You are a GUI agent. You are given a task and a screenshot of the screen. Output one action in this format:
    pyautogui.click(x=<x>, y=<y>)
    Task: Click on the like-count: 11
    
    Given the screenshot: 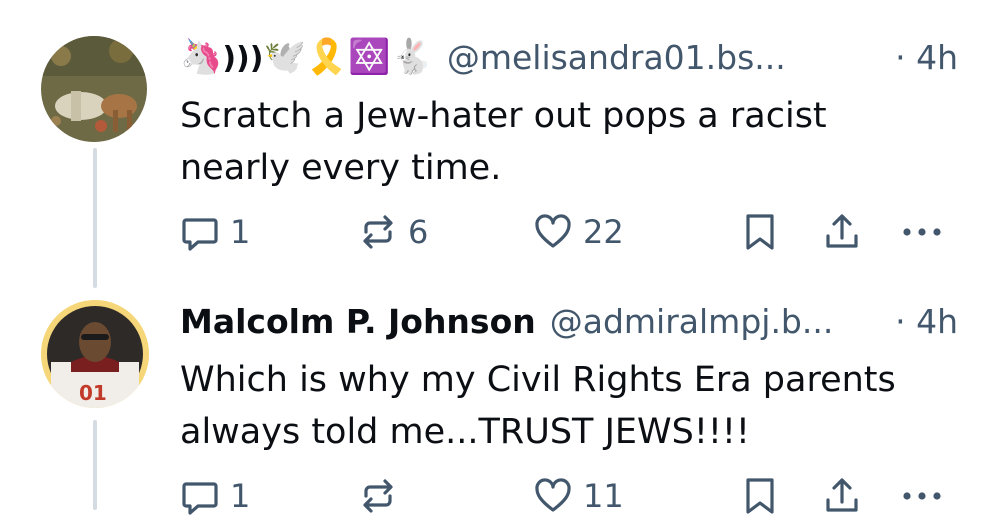 What is the action you would take?
    pyautogui.click(x=603, y=496)
    